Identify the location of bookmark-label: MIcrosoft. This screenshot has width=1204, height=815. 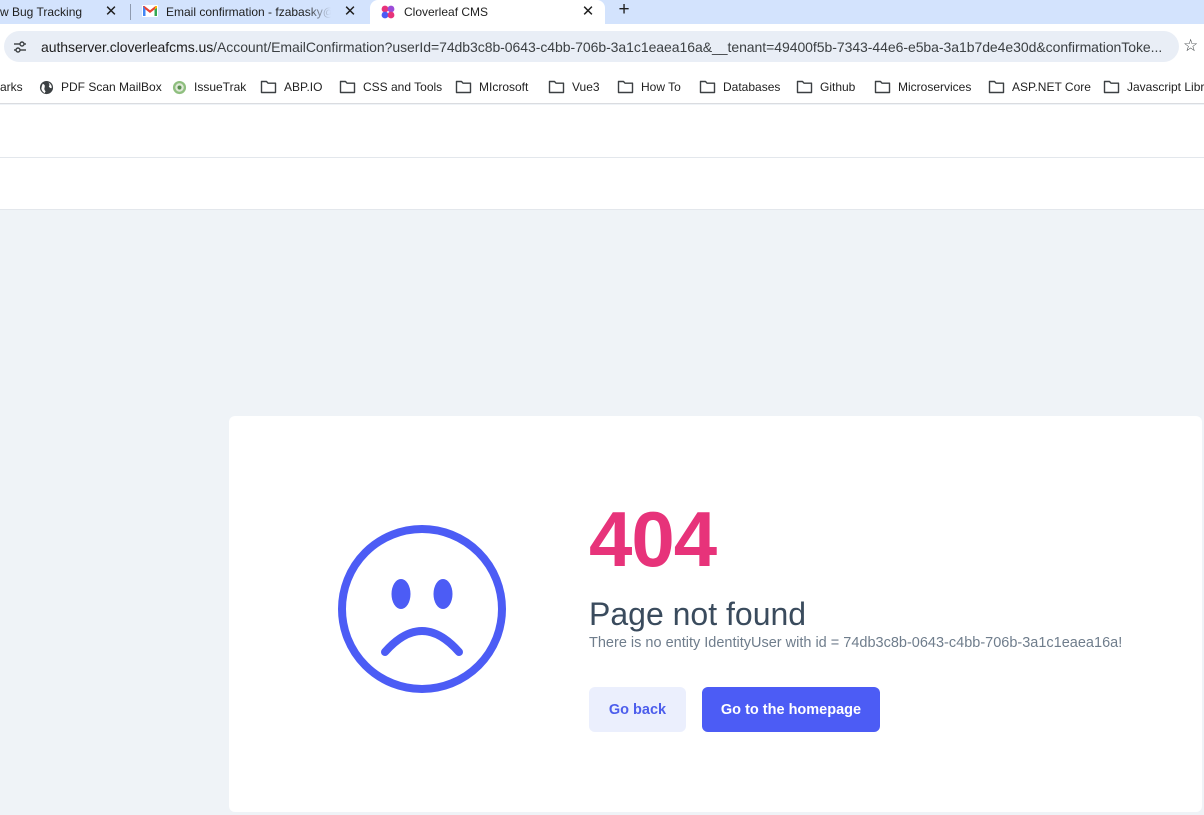
(504, 87).